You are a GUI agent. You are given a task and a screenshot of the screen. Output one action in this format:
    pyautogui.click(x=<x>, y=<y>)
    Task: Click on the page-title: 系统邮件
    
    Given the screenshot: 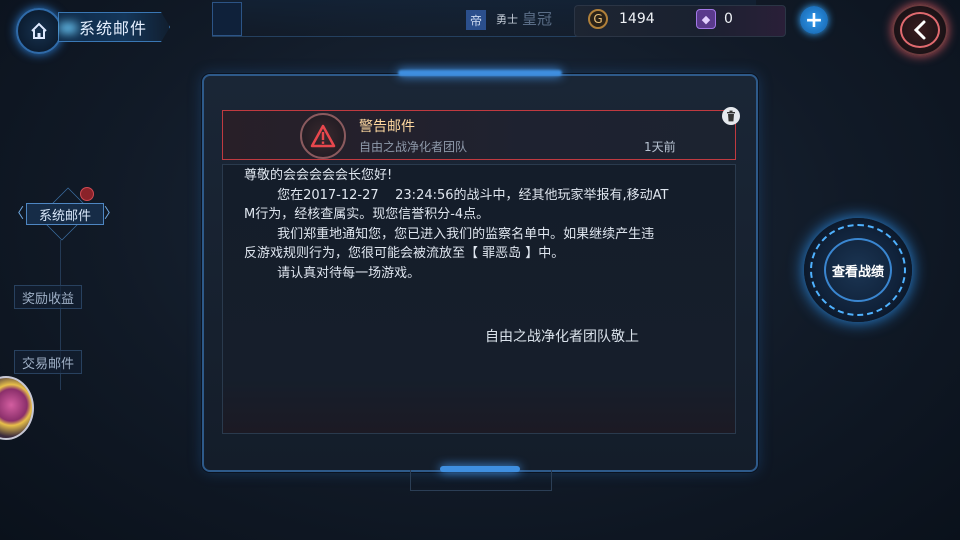 What is the action you would take?
    pyautogui.click(x=113, y=28)
    